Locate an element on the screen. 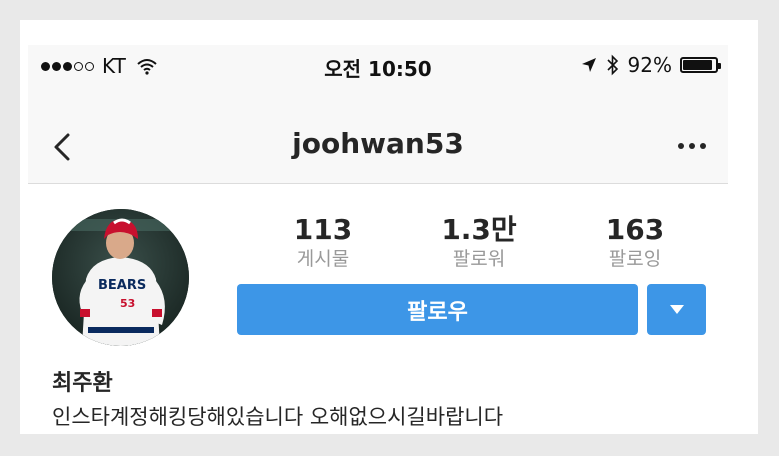  caret-down-icon is located at coordinates (676, 309).